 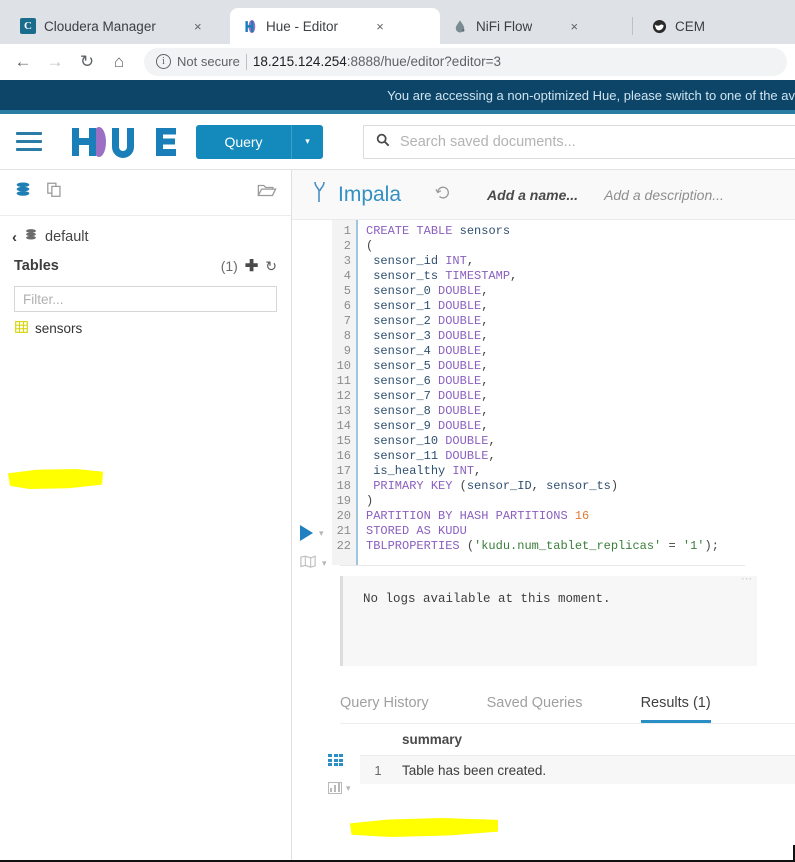 I want to click on logs-panel: No logs available at this moment., so click(x=548, y=621).